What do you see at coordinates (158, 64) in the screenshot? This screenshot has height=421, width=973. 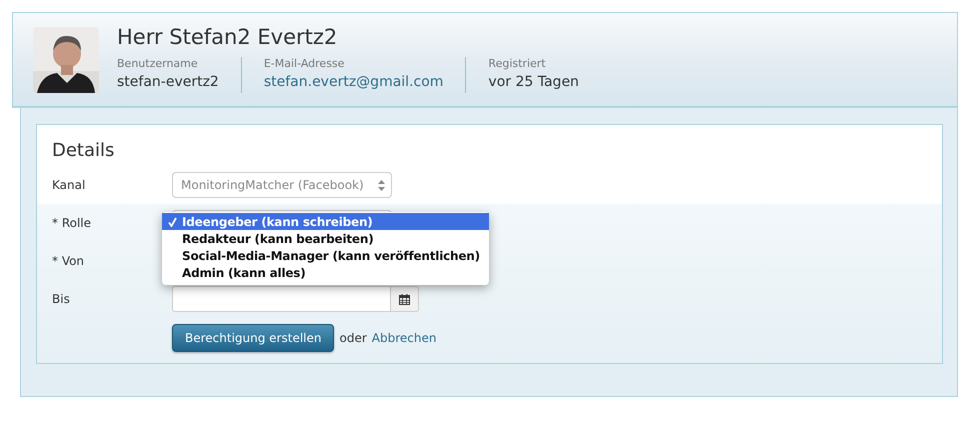 I see `field-label: Benutzername` at bounding box center [158, 64].